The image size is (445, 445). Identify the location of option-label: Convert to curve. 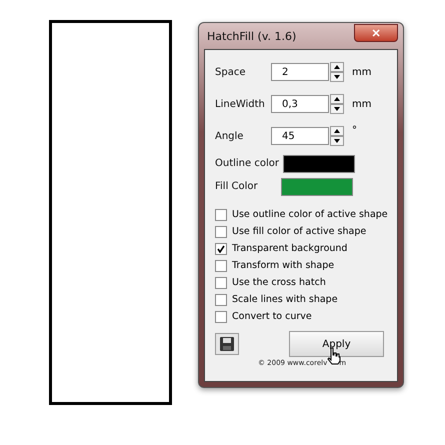
(272, 316).